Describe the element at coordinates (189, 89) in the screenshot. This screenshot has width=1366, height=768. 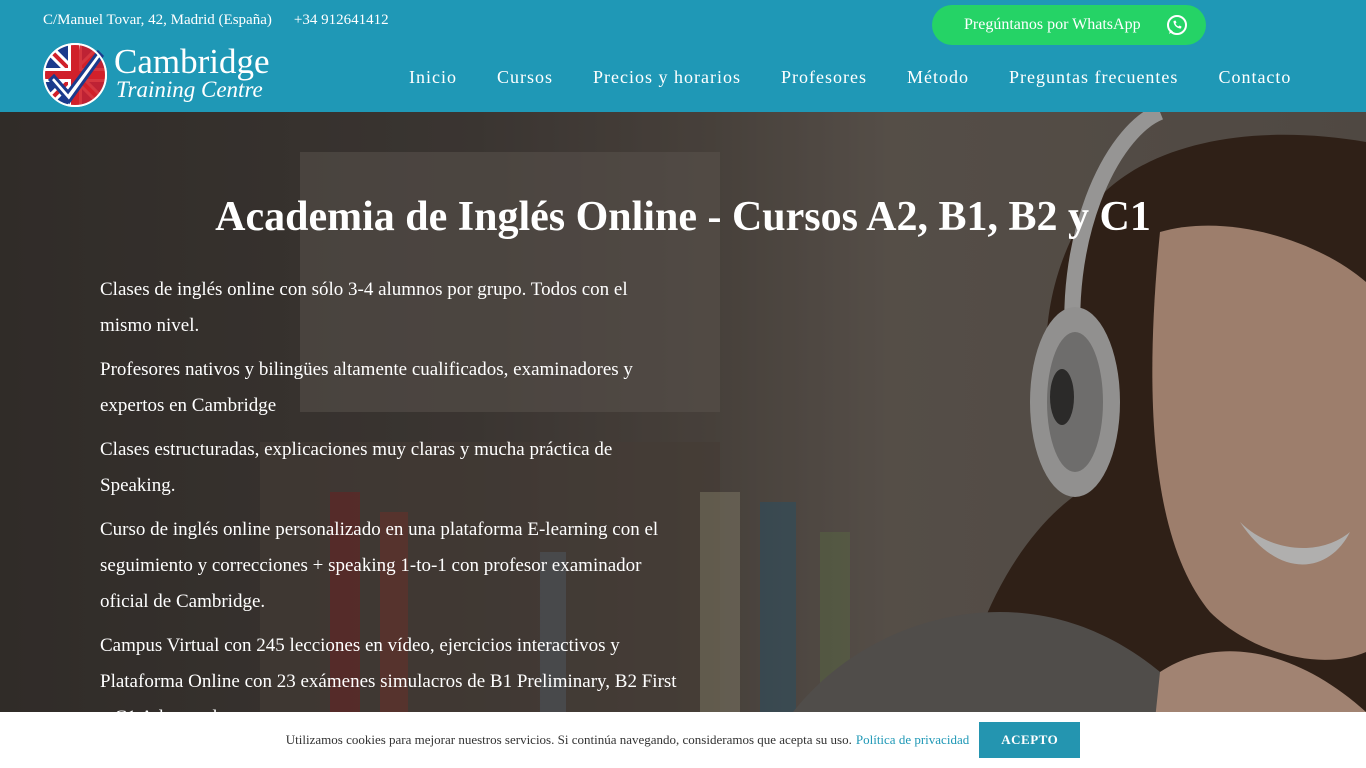
I see `logo-subtitle: Training Centre` at that location.